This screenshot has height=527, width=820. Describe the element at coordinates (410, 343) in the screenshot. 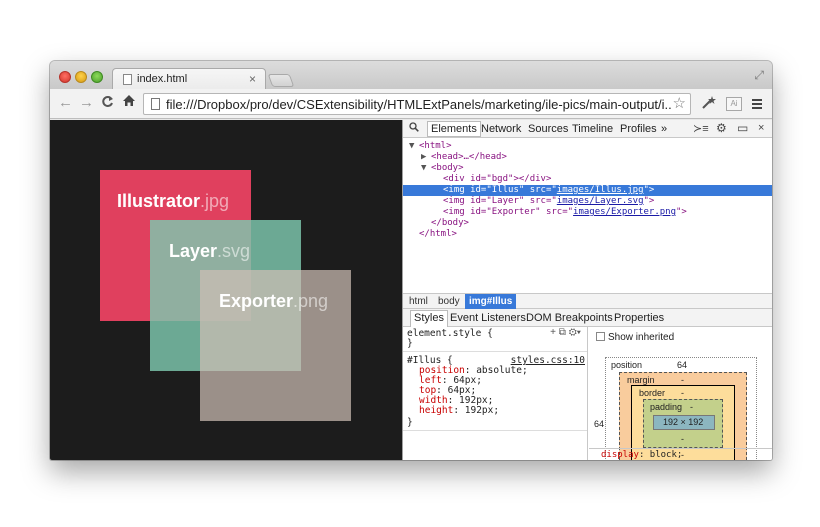

I see `element-style-close: }` at that location.